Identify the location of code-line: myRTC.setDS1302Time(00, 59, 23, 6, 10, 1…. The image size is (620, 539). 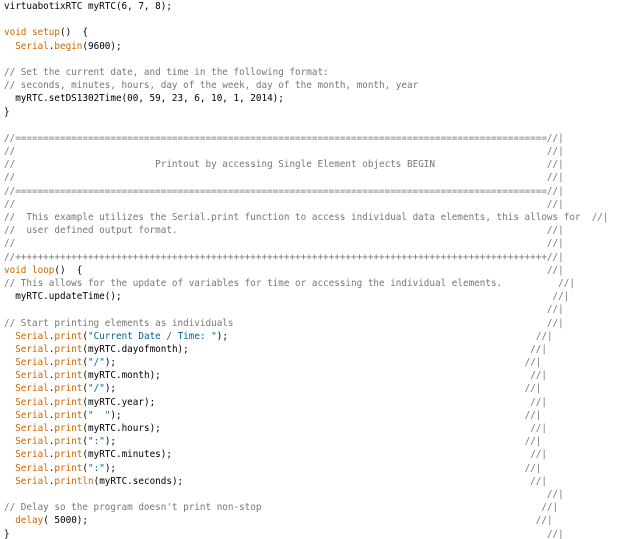
(310, 98).